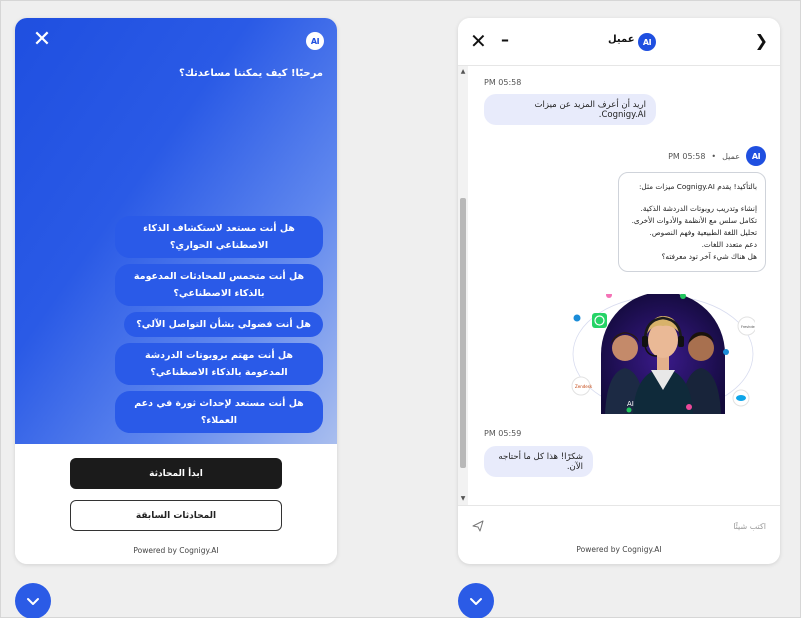 This screenshot has height=618, width=801. What do you see at coordinates (731, 156) in the screenshot?
I see `bot-name: عميل` at bounding box center [731, 156].